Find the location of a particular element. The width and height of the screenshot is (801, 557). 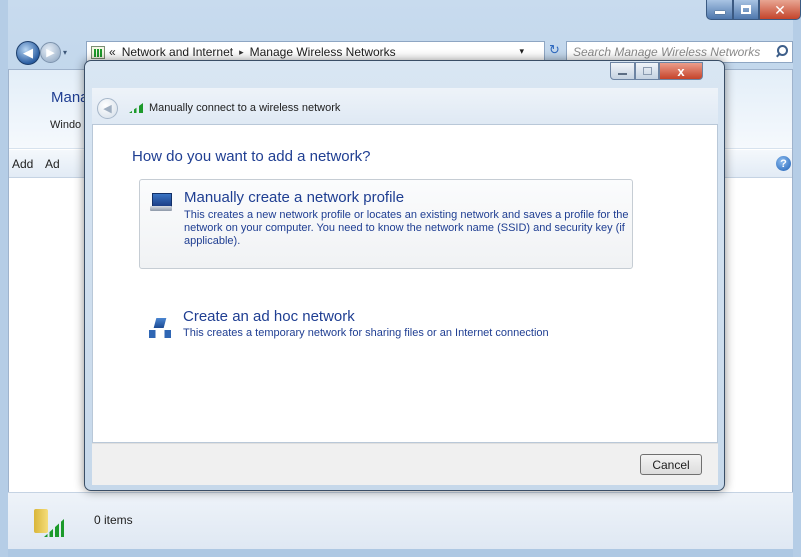

breadcrumb-manage-wireless-networks: Manage Wireless Networks is located at coordinates (323, 52).